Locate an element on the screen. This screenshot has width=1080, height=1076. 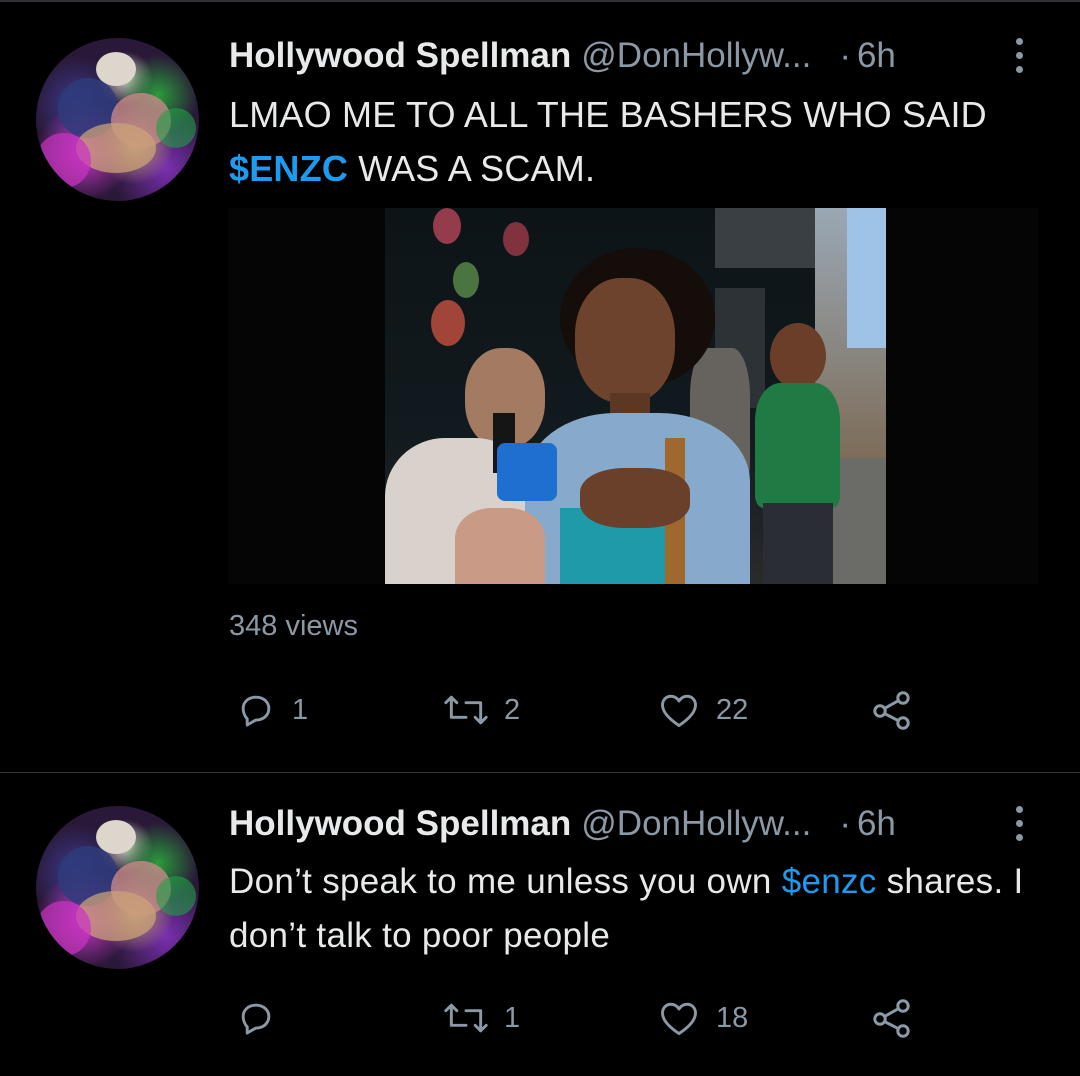
view-count: 348 views is located at coordinates (293, 626).